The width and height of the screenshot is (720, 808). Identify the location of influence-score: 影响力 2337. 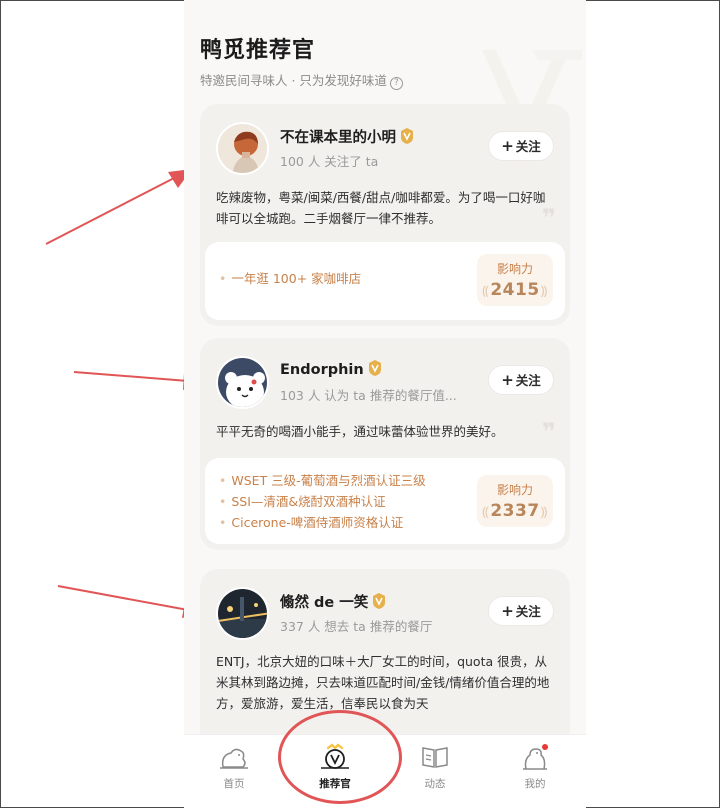
(515, 501).